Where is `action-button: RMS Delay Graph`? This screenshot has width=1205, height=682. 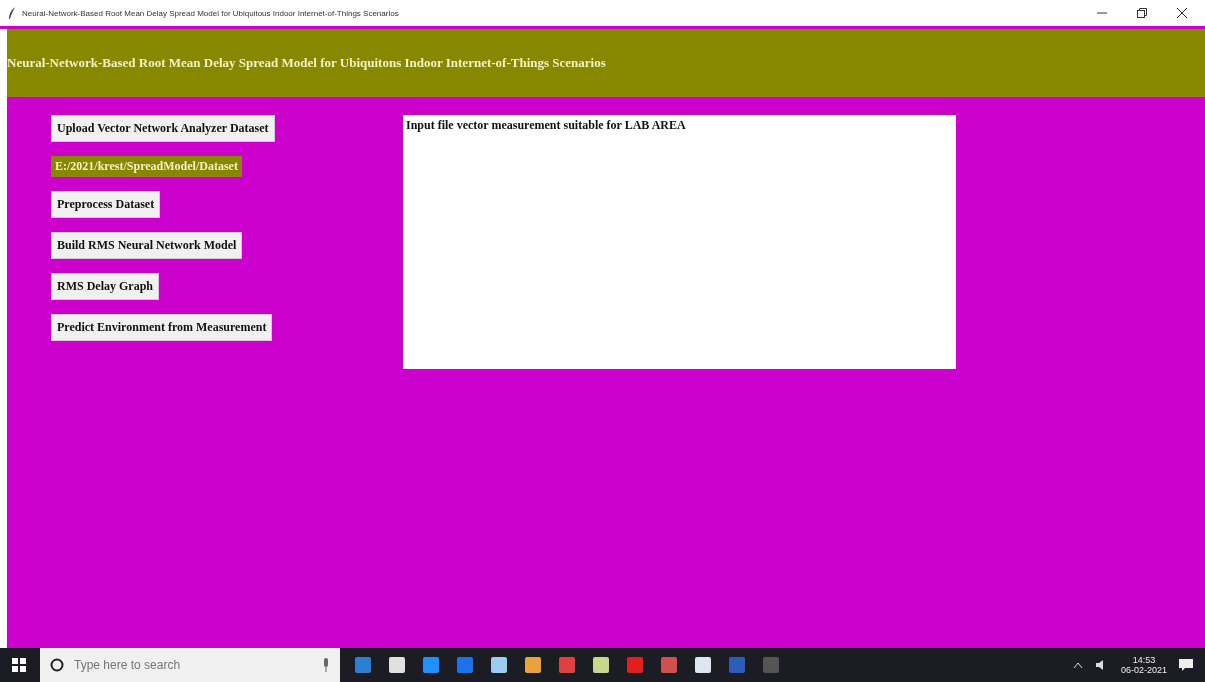
action-button: RMS Delay Graph is located at coordinates (105, 286).